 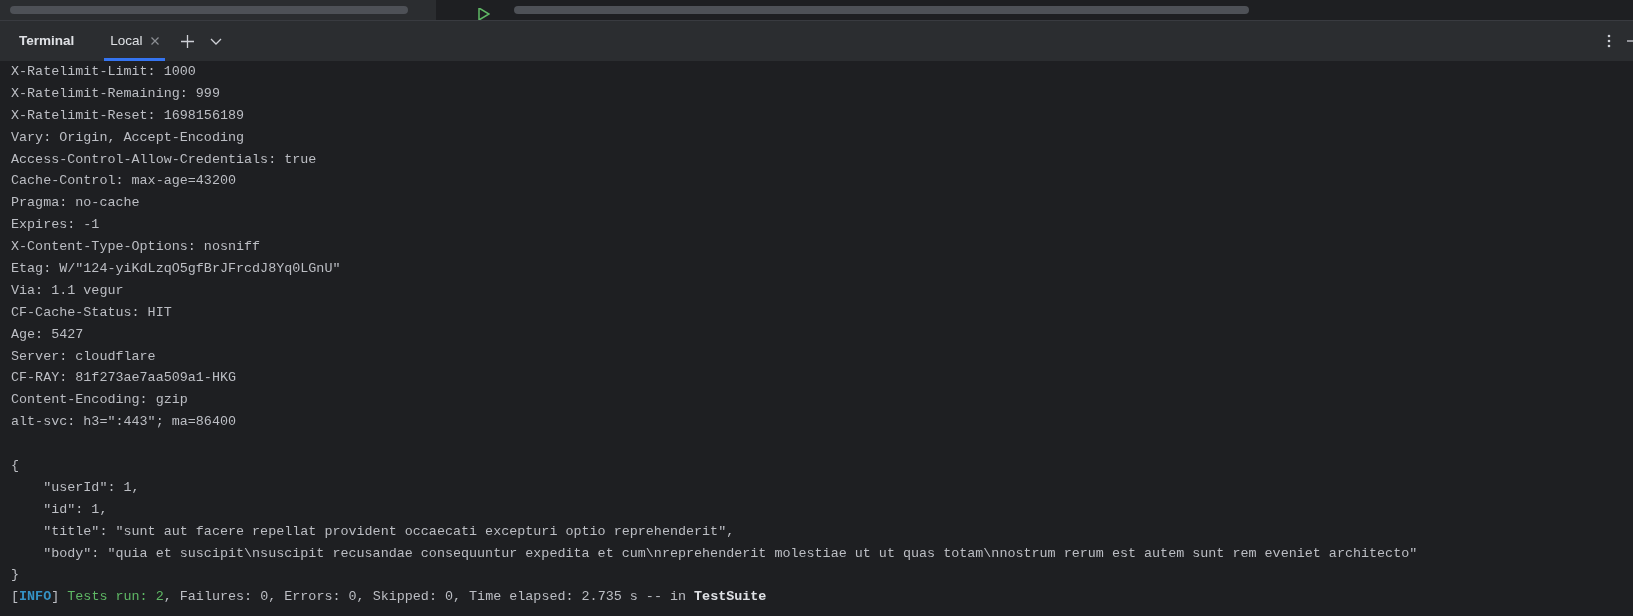 I want to click on output-line: Vary: Origin, Accept-Encoding, so click(x=128, y=137).